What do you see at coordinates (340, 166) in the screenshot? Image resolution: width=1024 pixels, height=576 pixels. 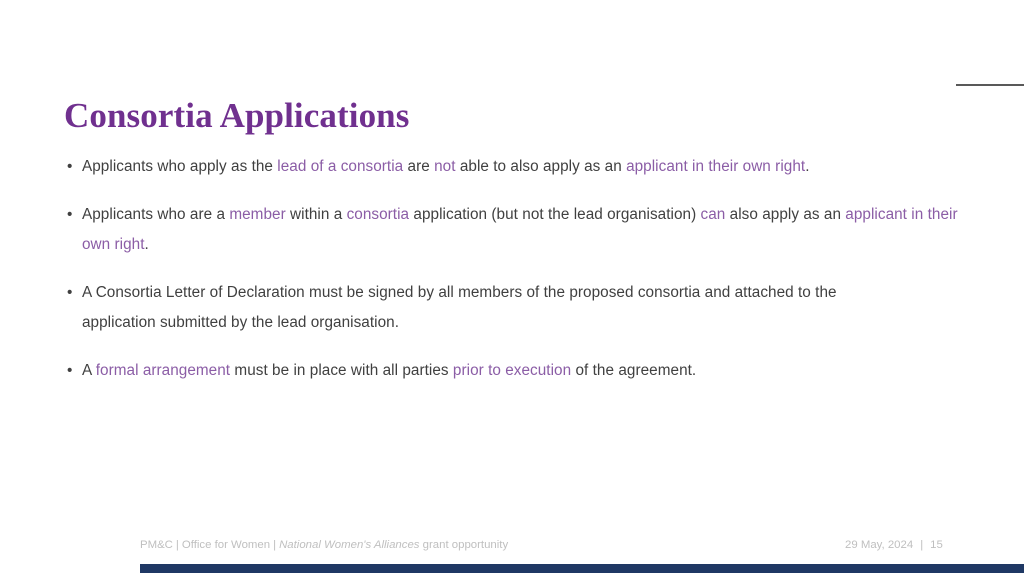 I see `bullet-segment-highlight: lead of a consortia` at bounding box center [340, 166].